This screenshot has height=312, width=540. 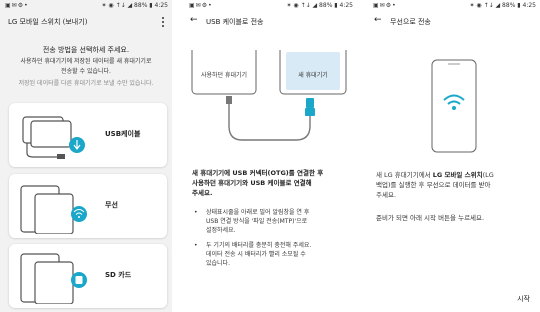 I want to click on instruction-line: 백업)를 실행한 후 무선으로 데이터를 받아, so click(x=455, y=185).